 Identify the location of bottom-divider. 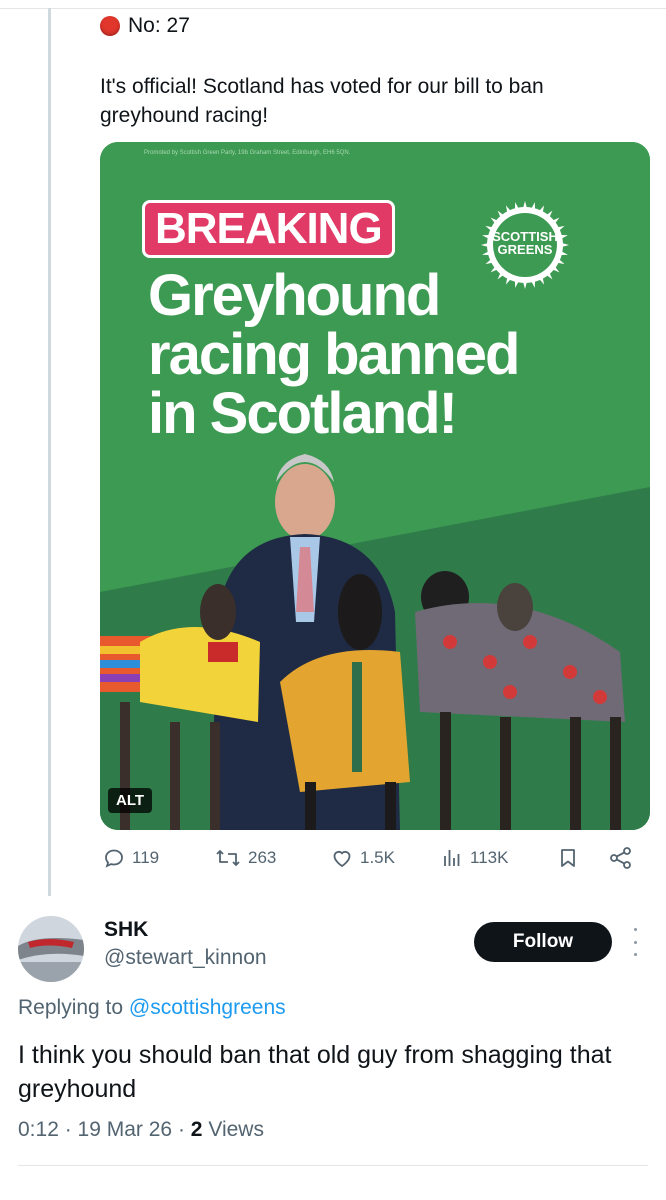
(333, 1165).